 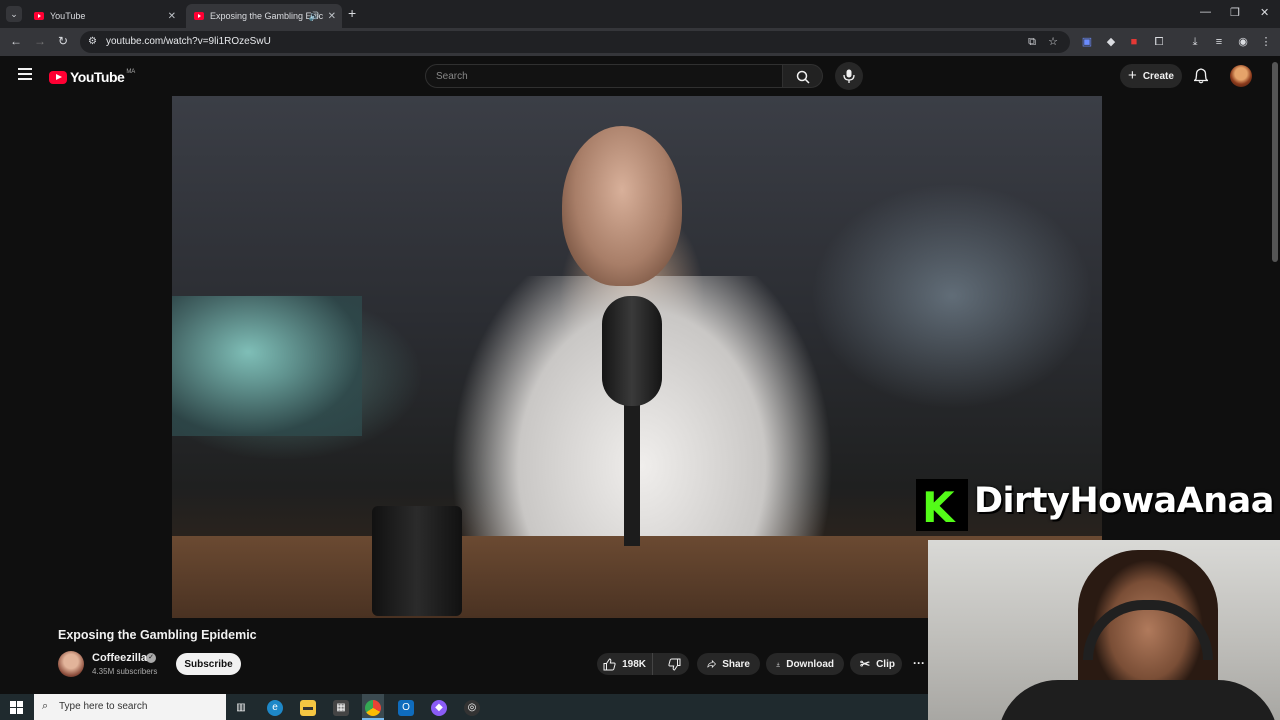 What do you see at coordinates (208, 664) in the screenshot?
I see `subscribe-button: Subscribe` at bounding box center [208, 664].